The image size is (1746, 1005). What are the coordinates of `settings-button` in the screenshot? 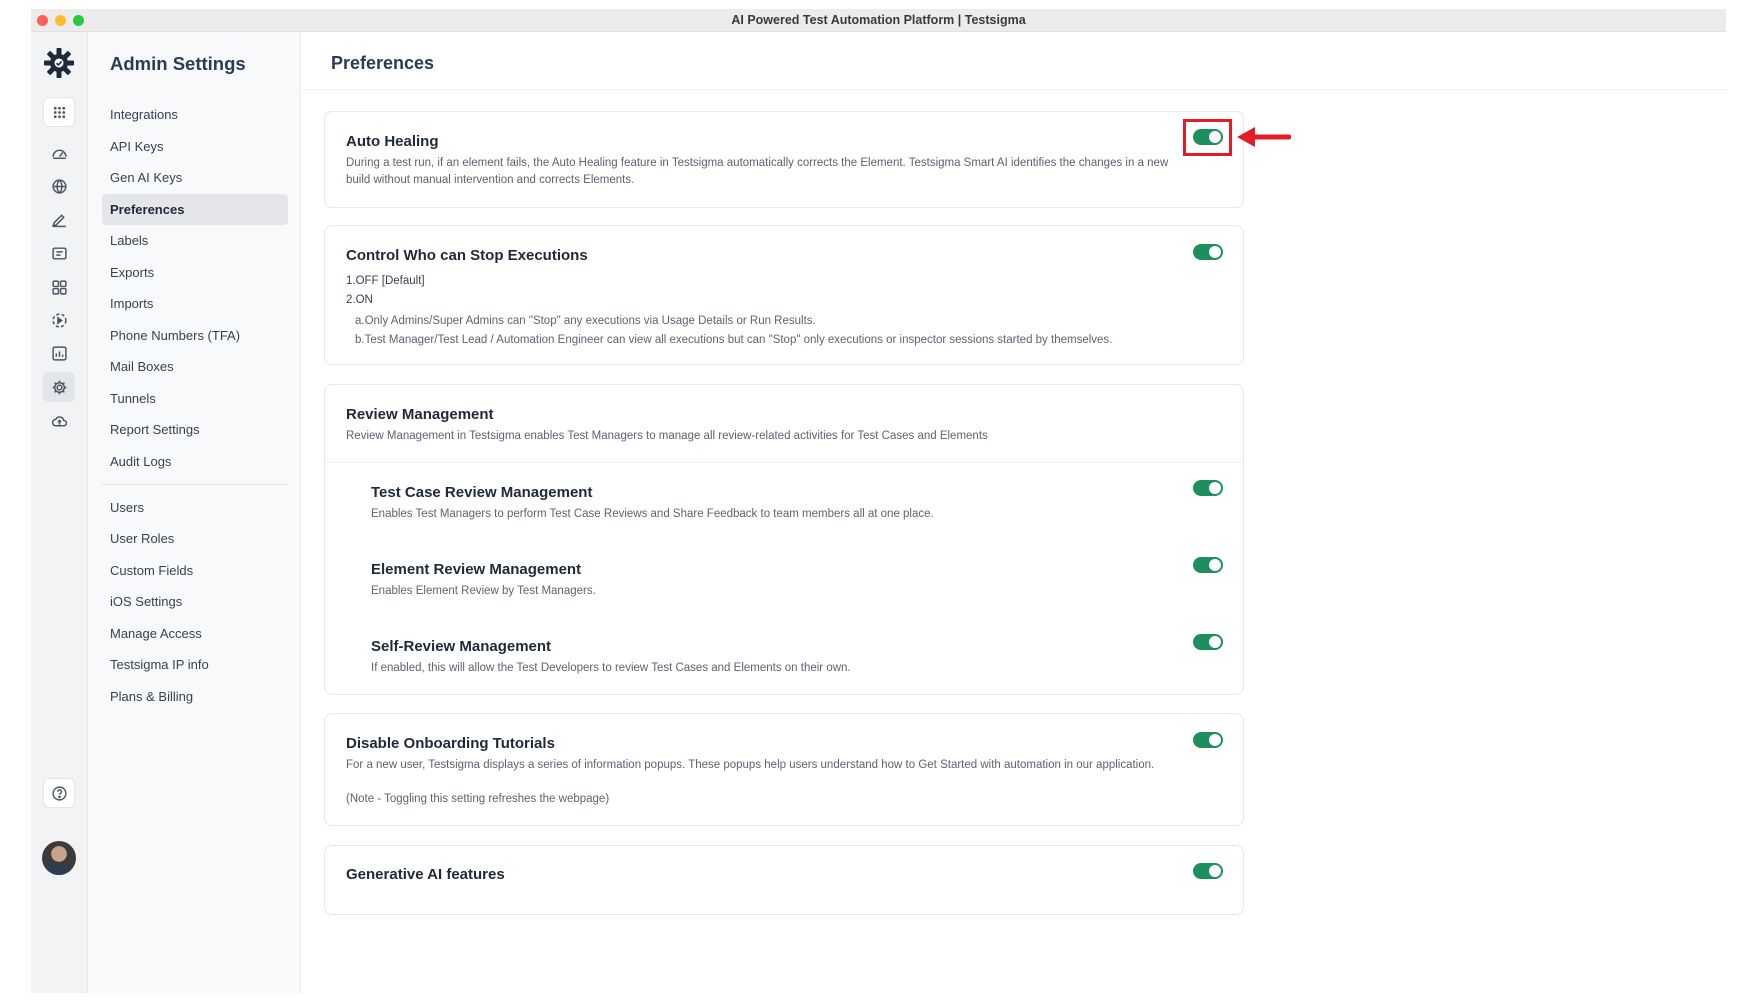 It's located at (59, 387).